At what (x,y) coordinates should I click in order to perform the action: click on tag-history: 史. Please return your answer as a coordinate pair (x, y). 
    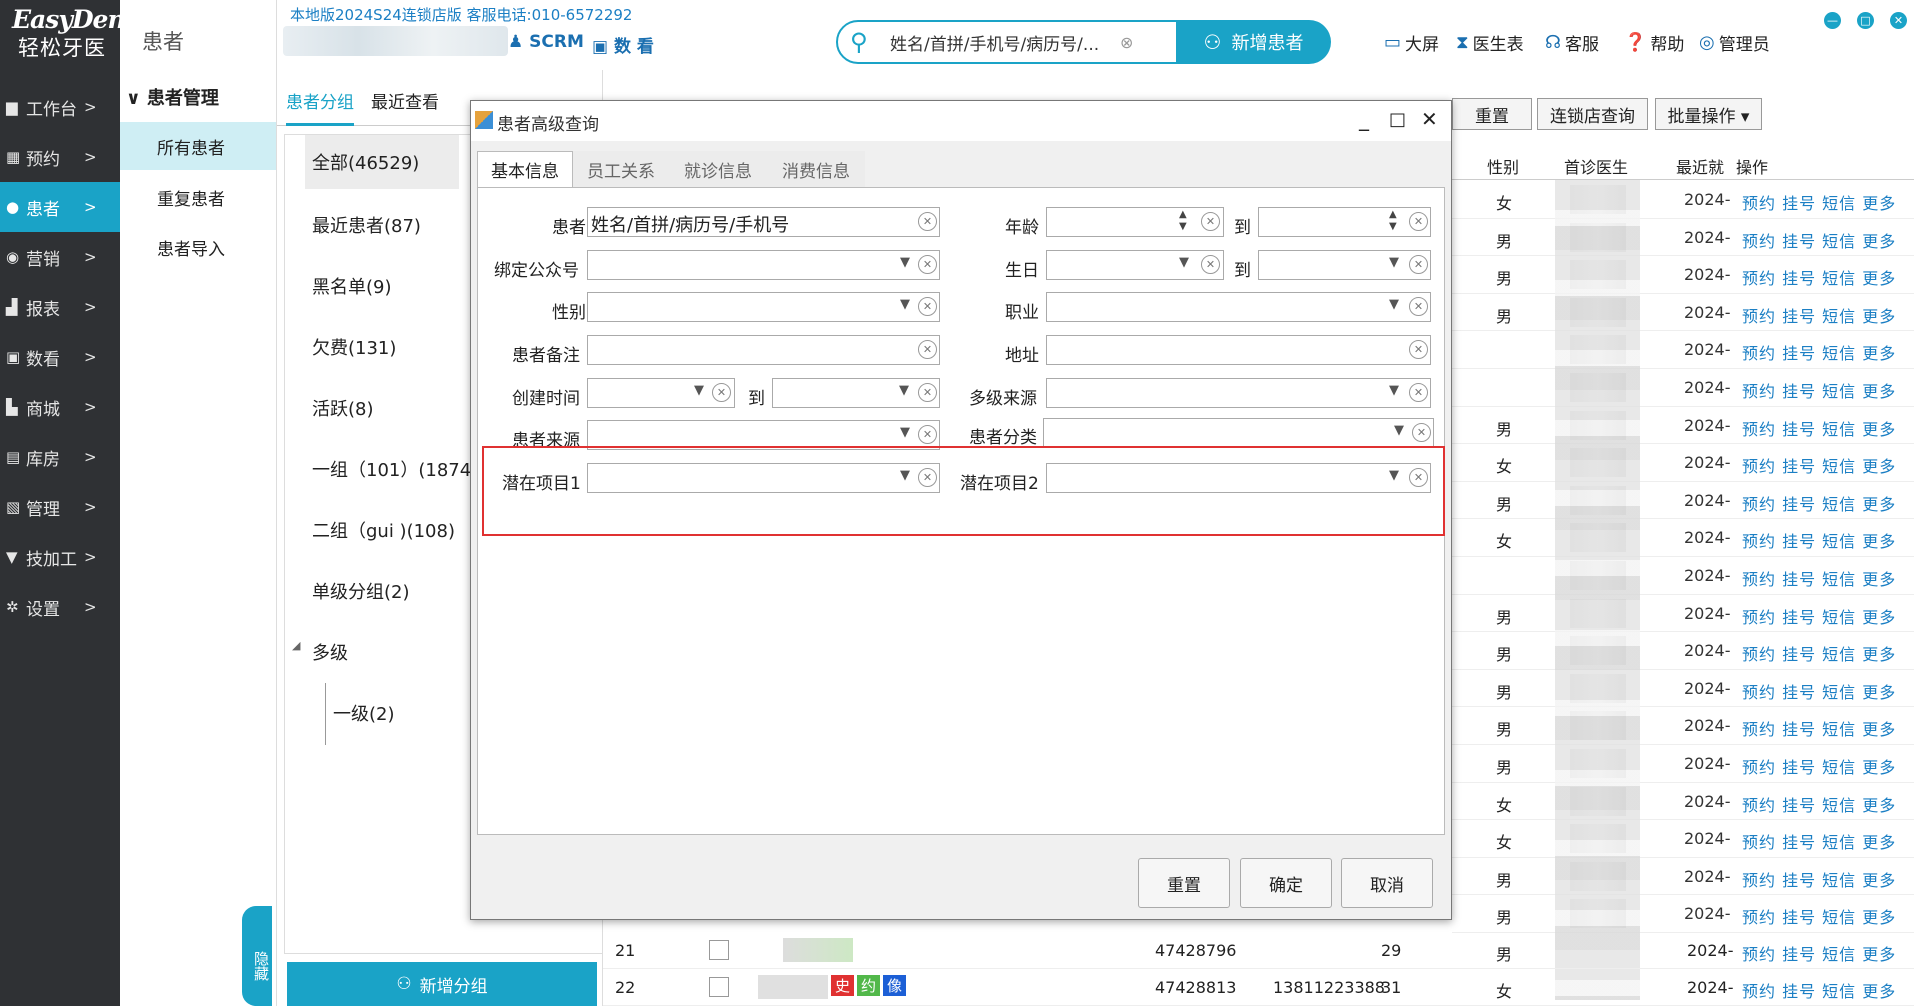
    Looking at the image, I should click on (843, 985).